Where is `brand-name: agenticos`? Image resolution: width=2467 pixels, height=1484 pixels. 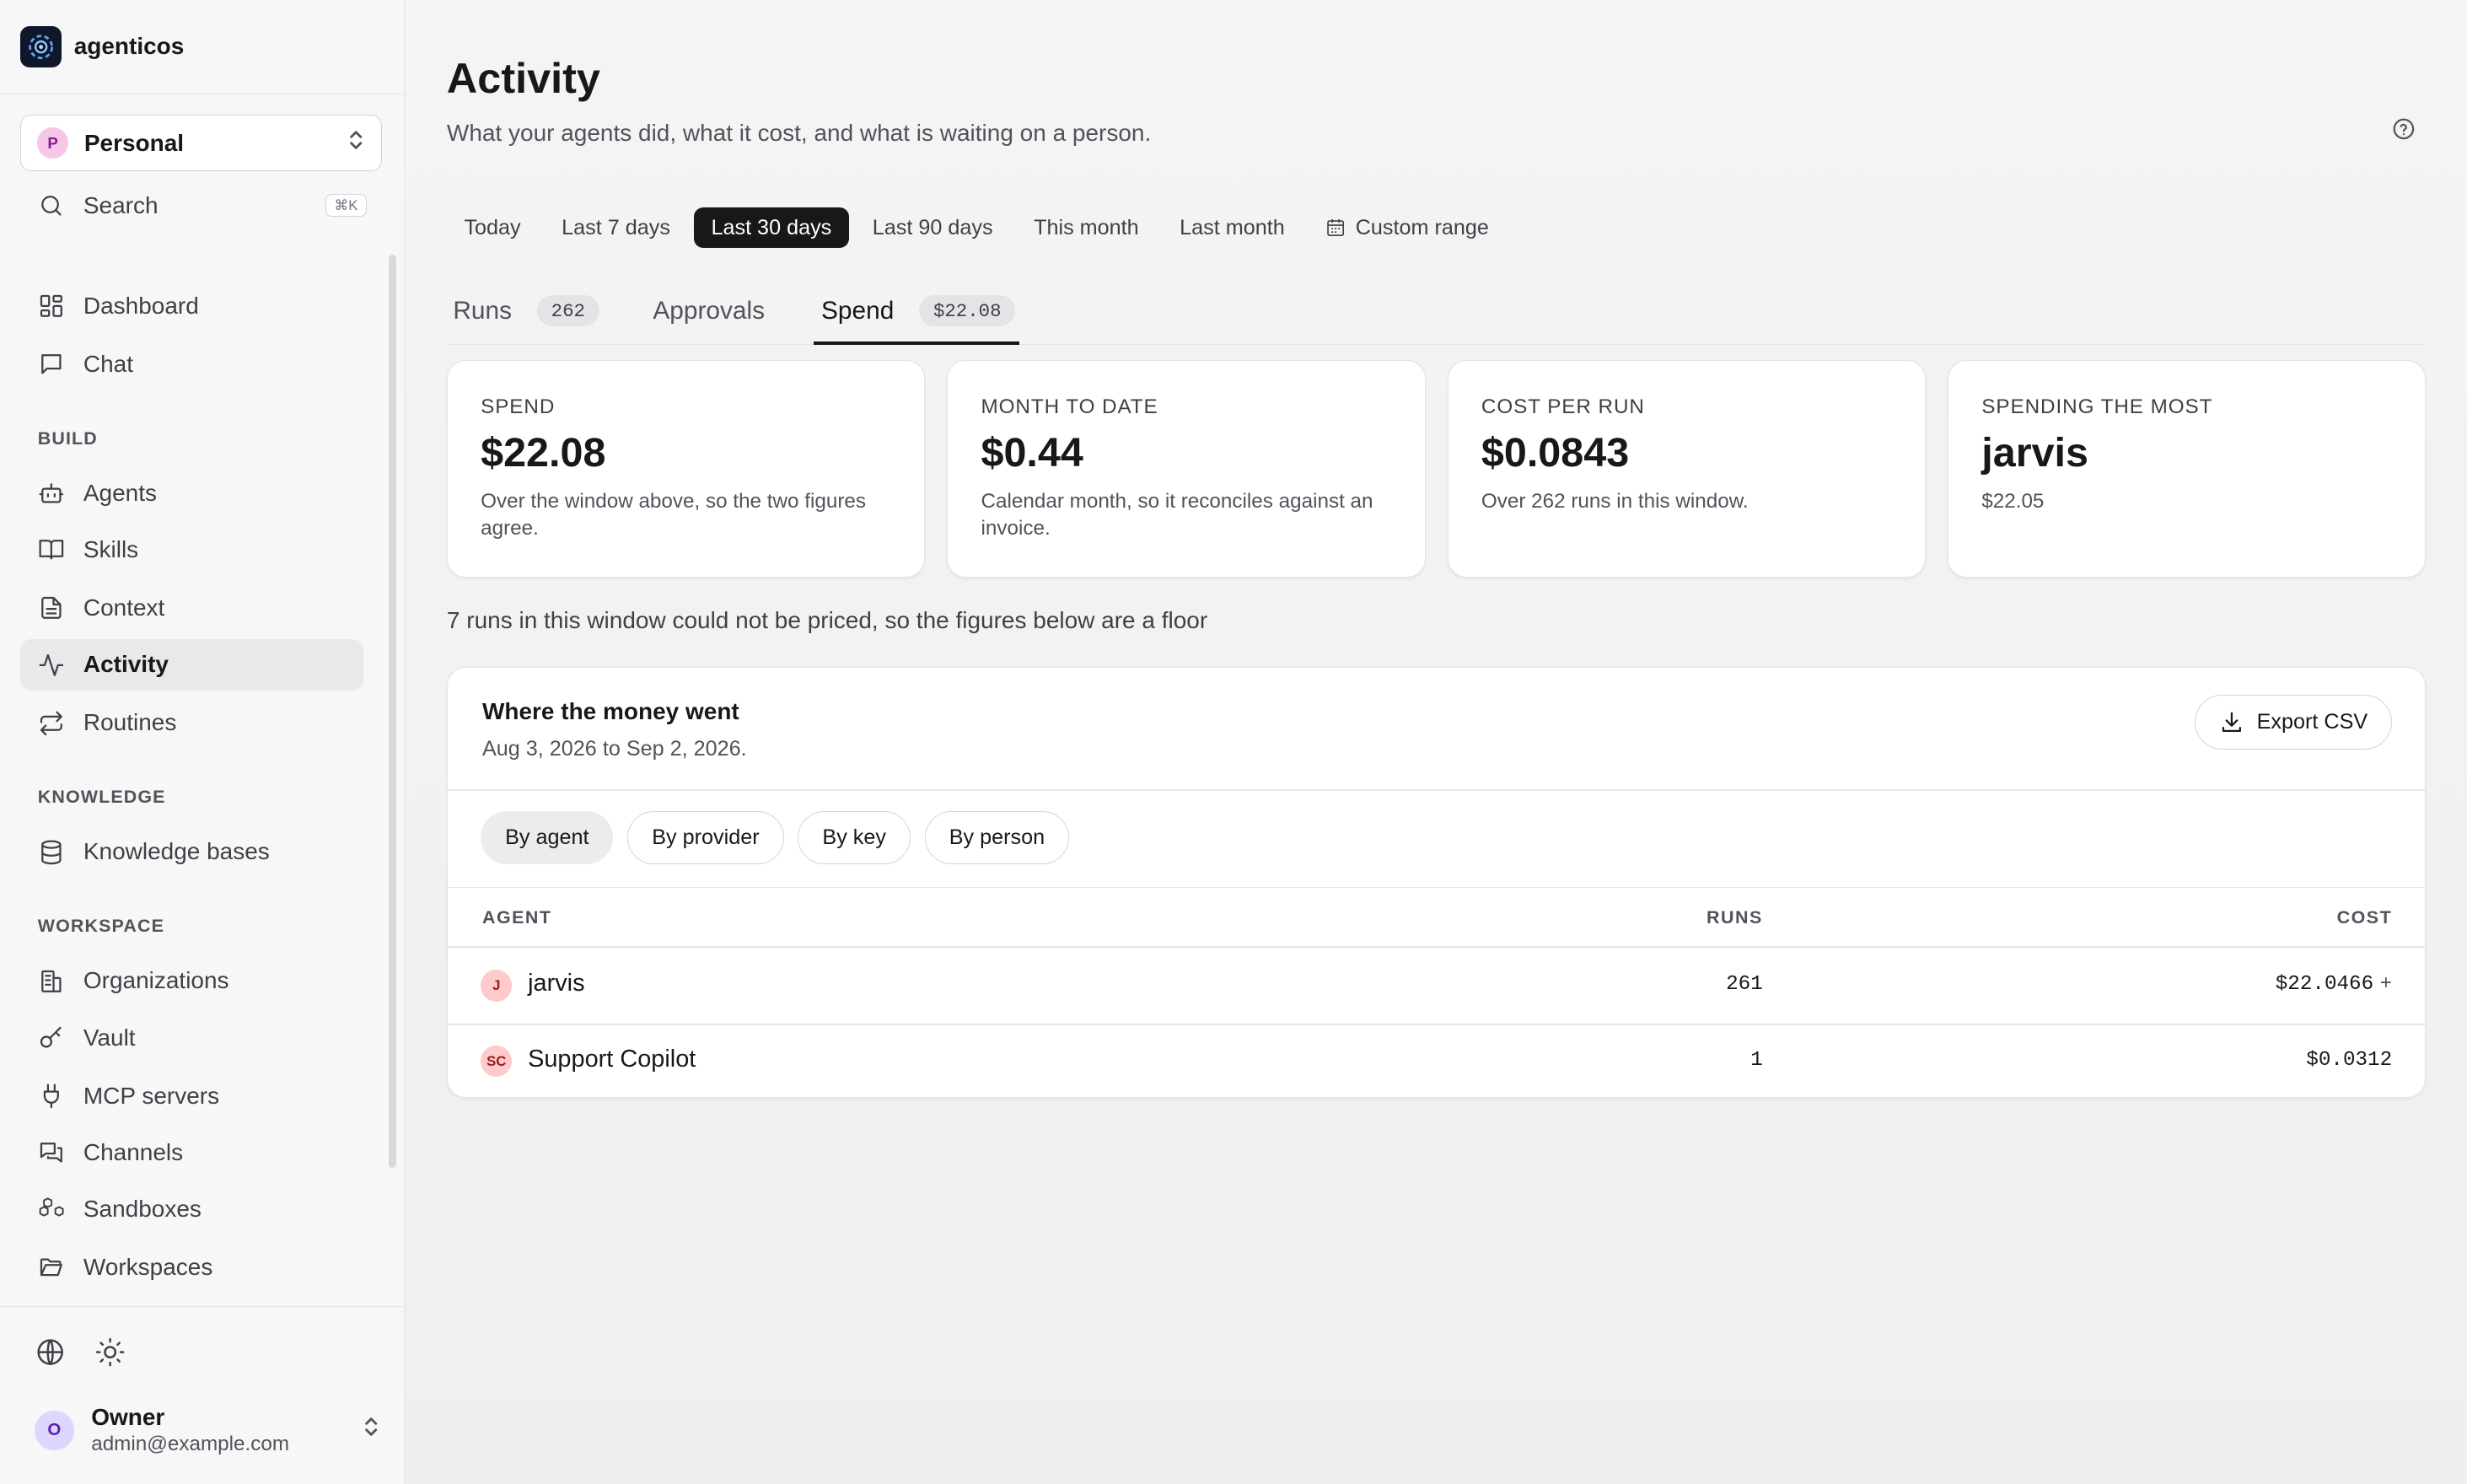
brand-name: agenticos is located at coordinates (129, 46).